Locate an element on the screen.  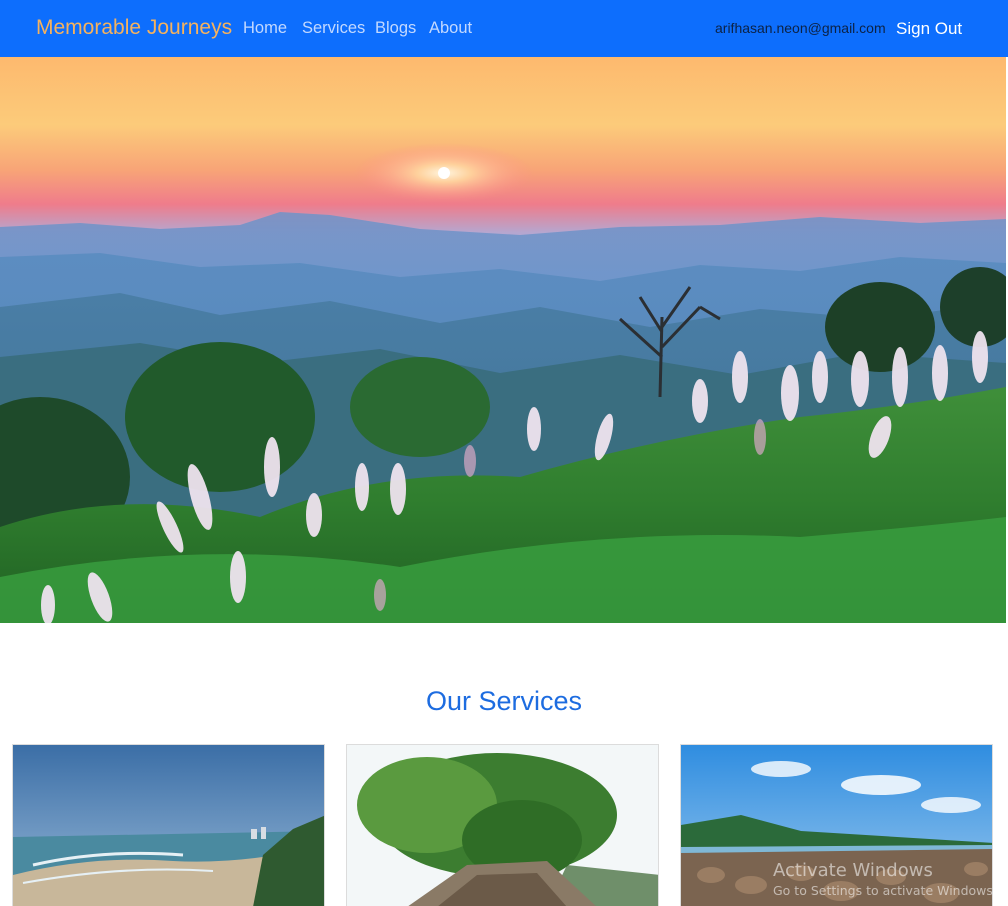
sign-out-button: Sign Out is located at coordinates (929, 29).